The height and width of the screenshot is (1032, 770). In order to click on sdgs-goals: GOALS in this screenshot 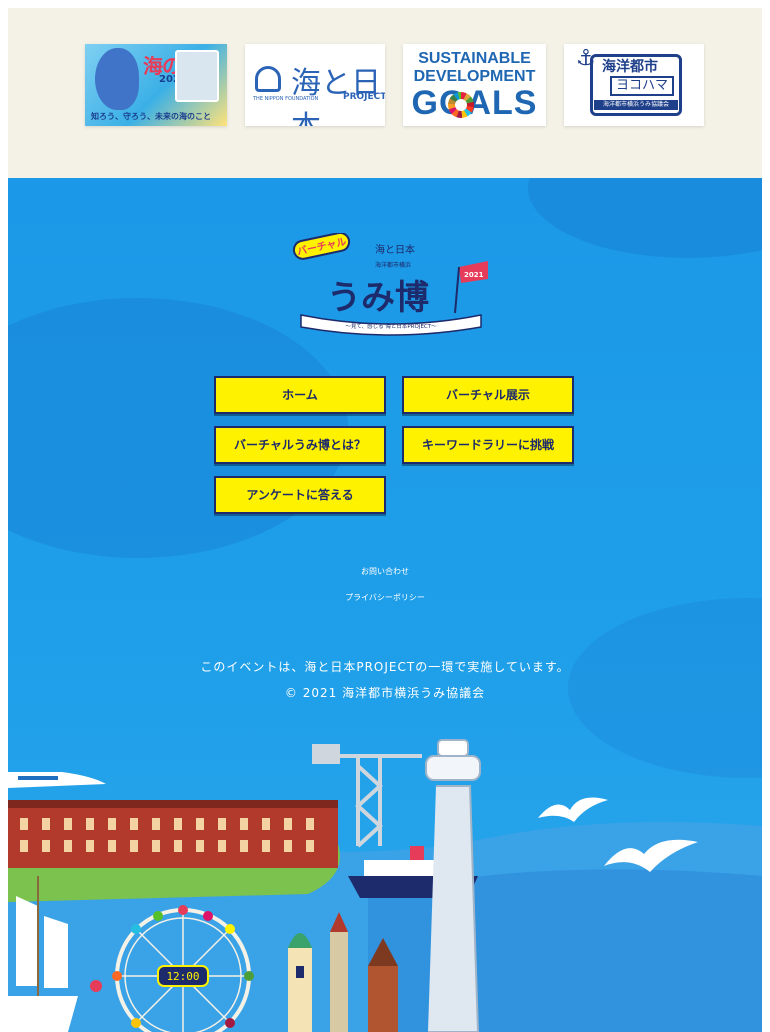, I will do `click(474, 103)`.